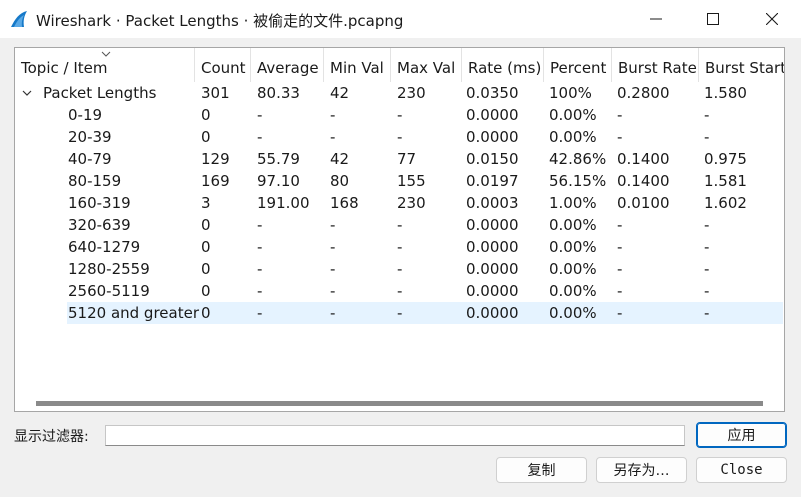  I want to click on column-header-max-val: Max Val, so click(426, 65).